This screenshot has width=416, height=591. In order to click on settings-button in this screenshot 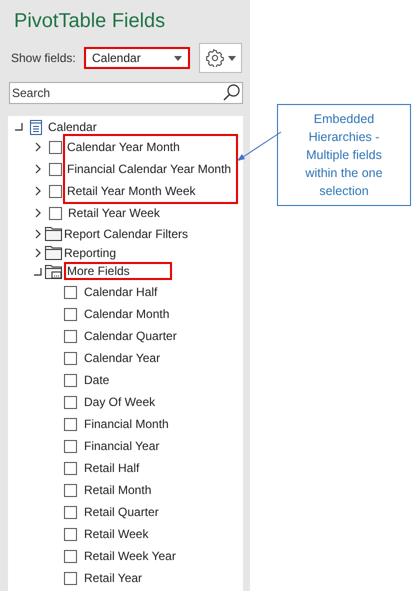, I will do `click(220, 58)`.